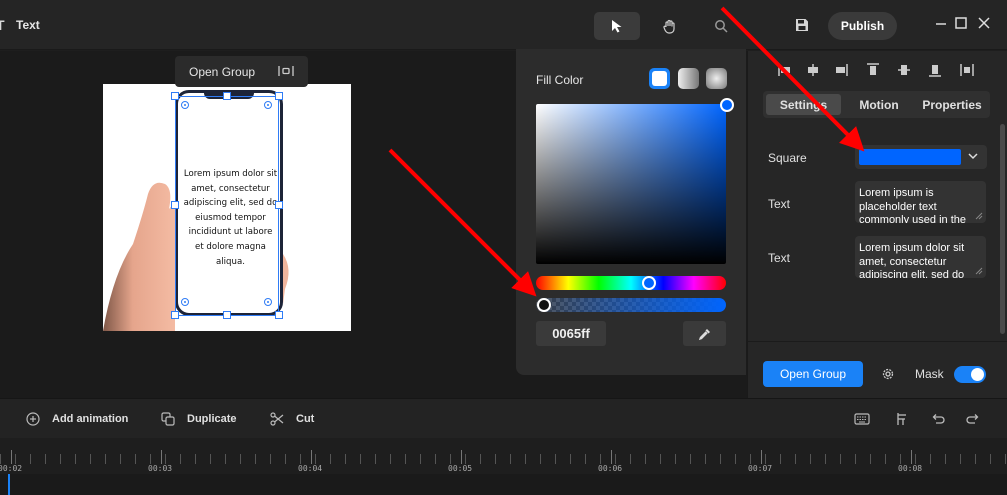 This screenshot has width=1007, height=495. Describe the element at coordinates (649, 283) in the screenshot. I see `hue-knob` at that location.